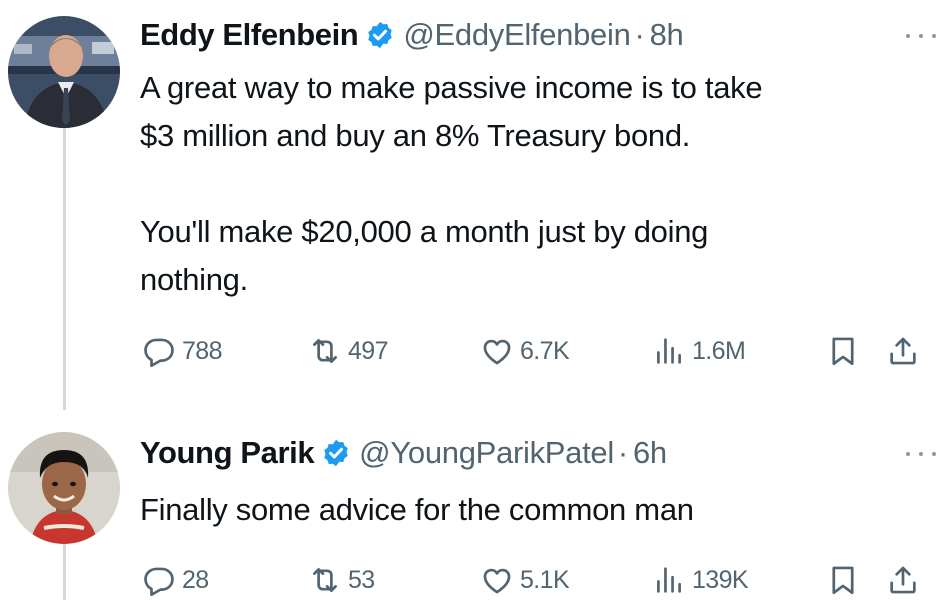 The width and height of the screenshot is (952, 600). I want to click on tweet-timestamp: 6h, so click(650, 453).